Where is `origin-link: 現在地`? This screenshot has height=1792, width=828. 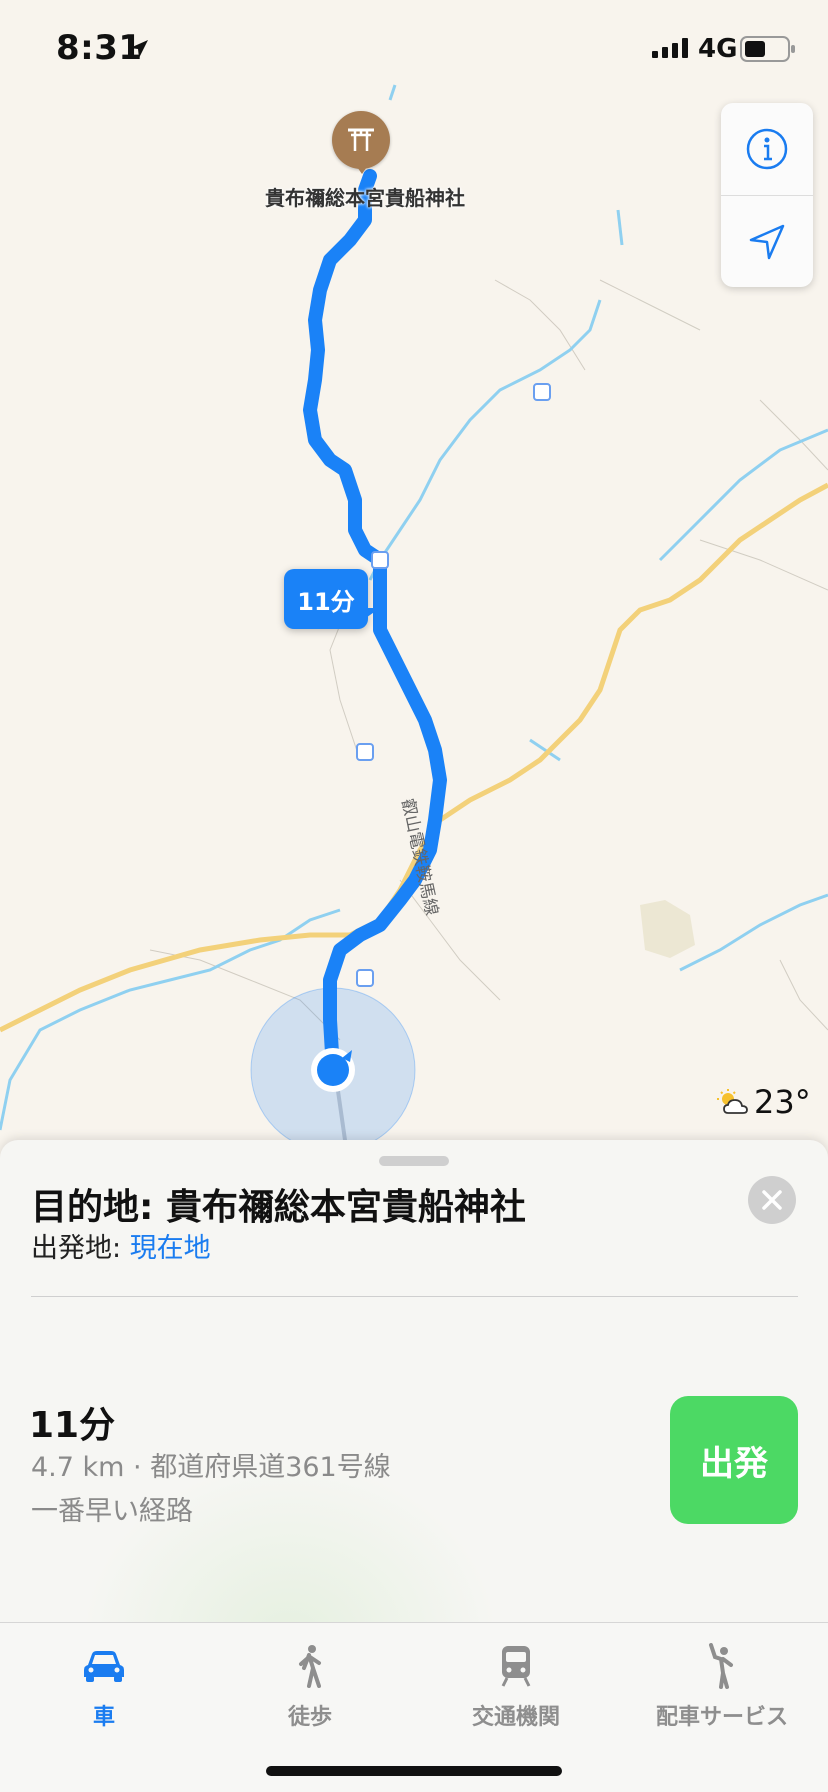 origin-link: 現在地 is located at coordinates (170, 1248).